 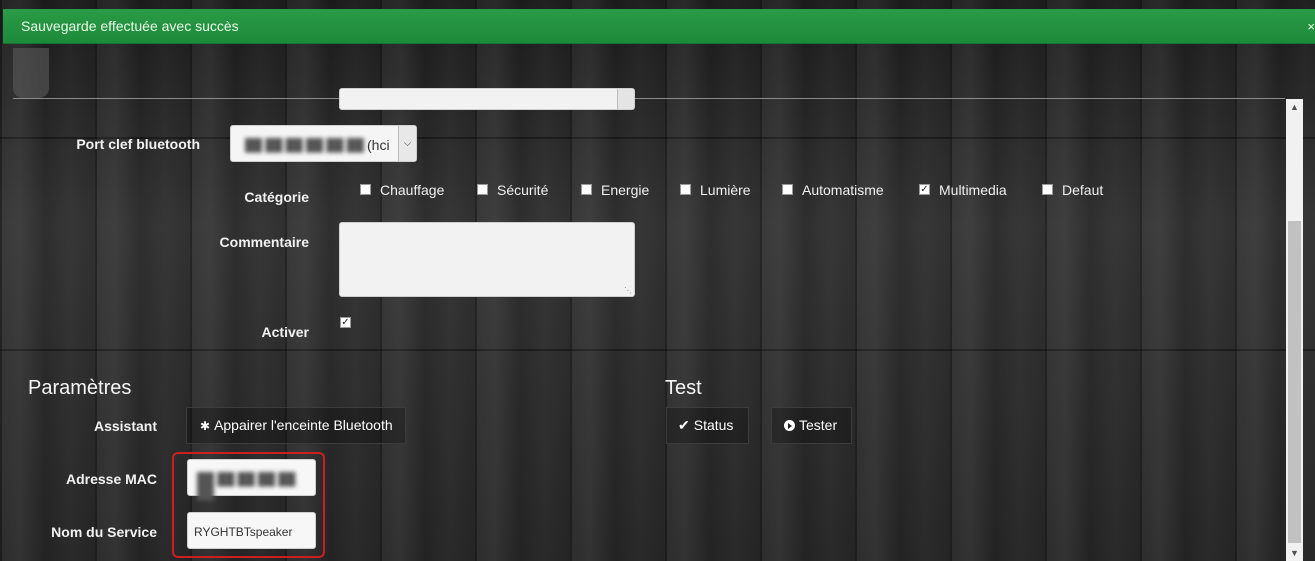 I want to click on category-automatisme: Automatisme, so click(x=843, y=190).